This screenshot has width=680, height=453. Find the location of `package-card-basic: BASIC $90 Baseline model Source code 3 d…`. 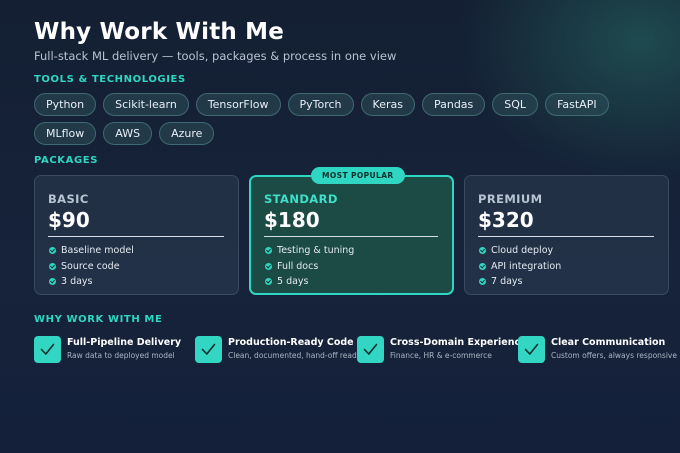

package-card-basic: BASIC $90 Baseline model Source code 3 d… is located at coordinates (136, 235).